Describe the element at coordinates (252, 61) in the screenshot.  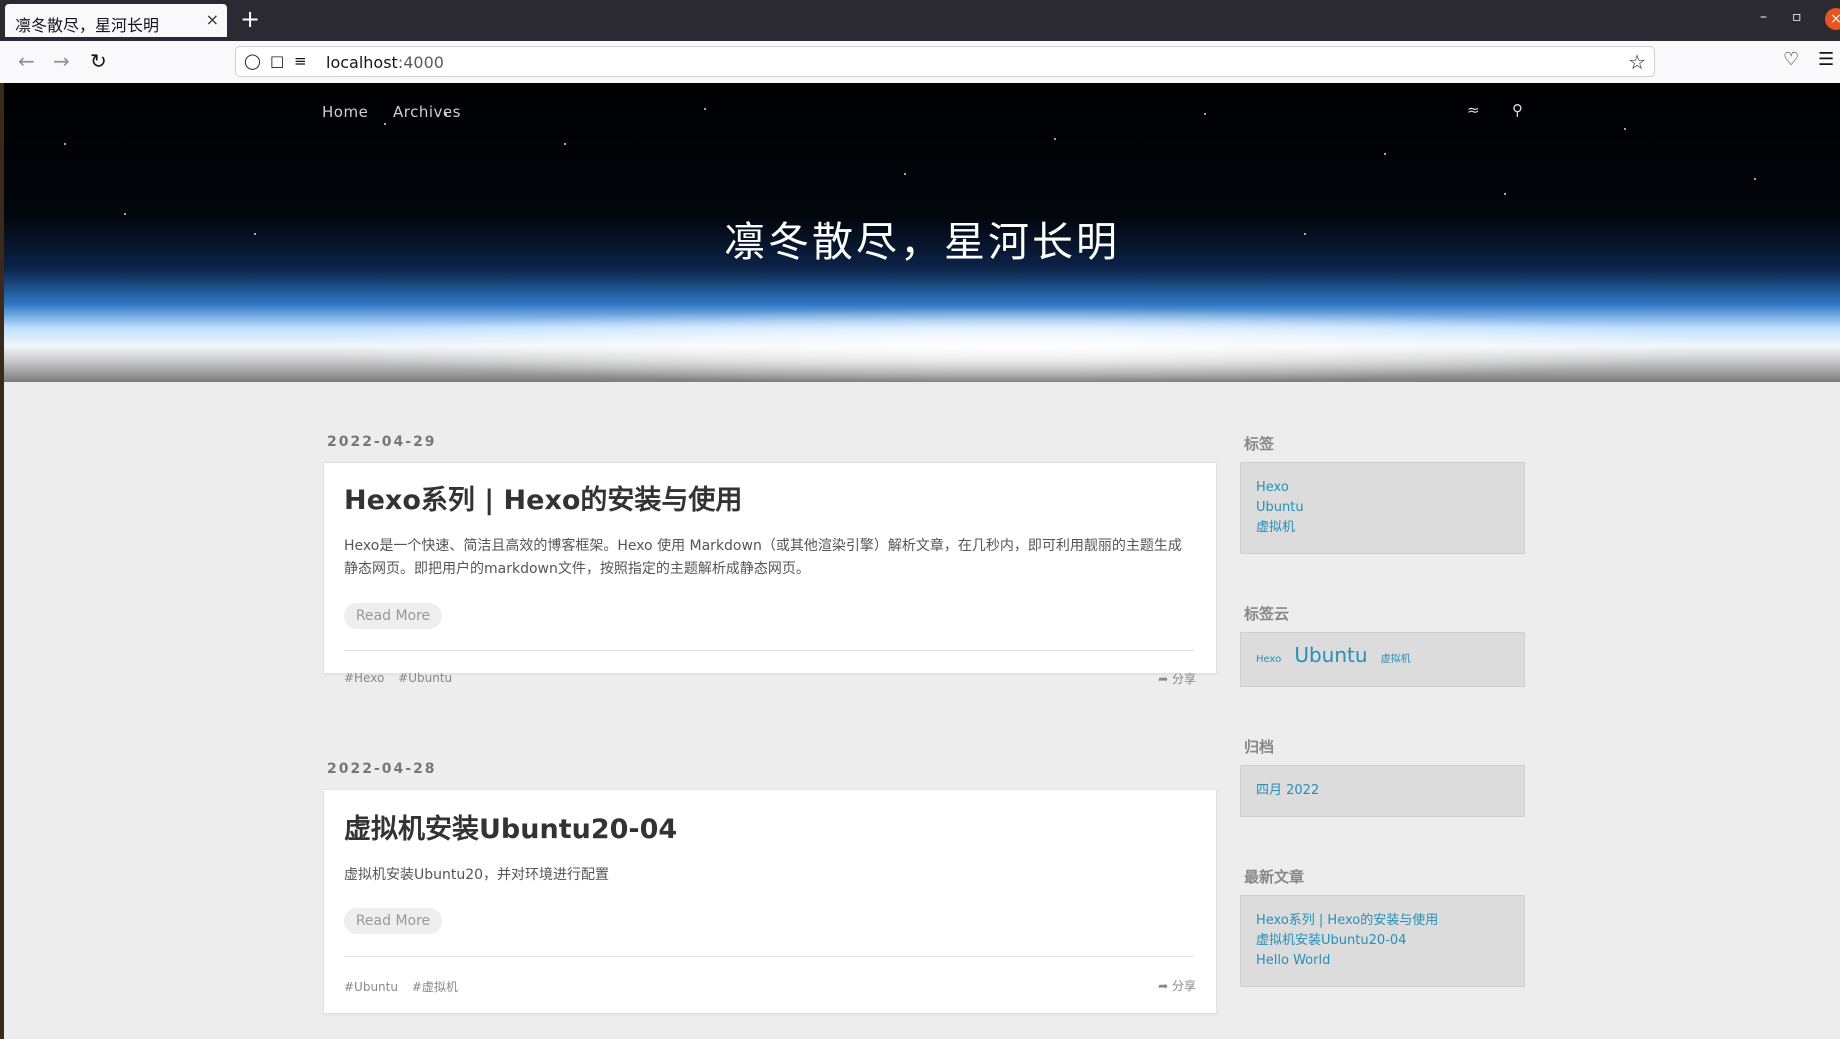
I see `shield-icon: ◯` at that location.